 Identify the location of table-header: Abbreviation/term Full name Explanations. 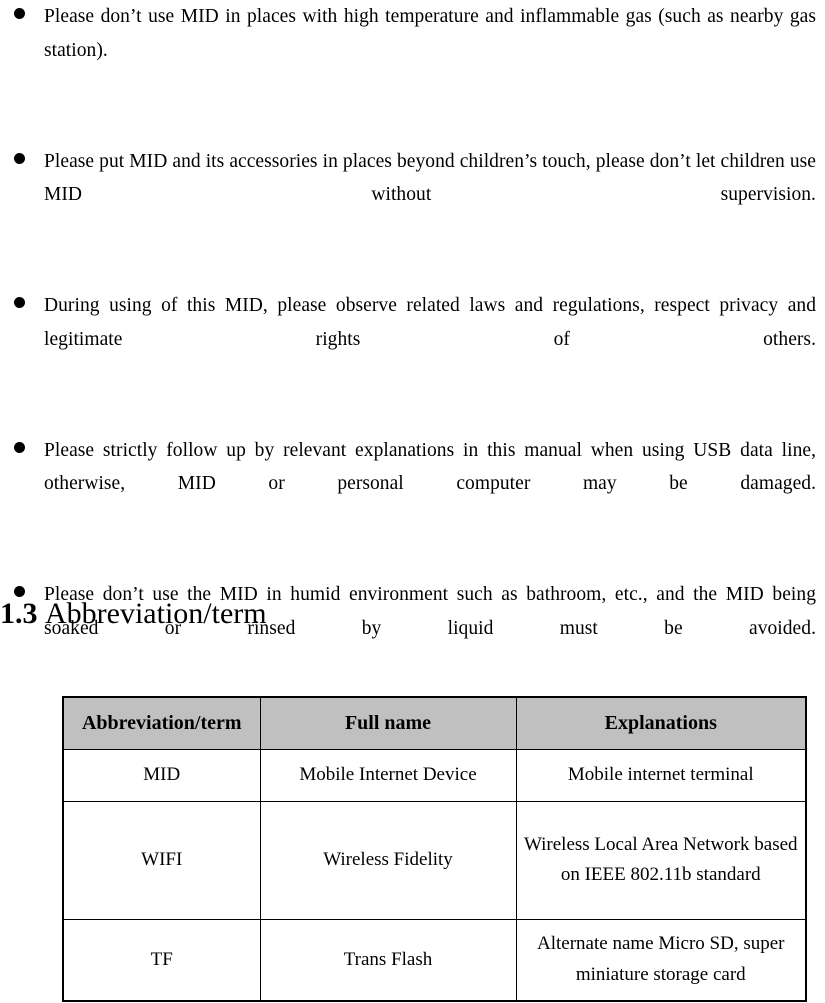
(434, 723).